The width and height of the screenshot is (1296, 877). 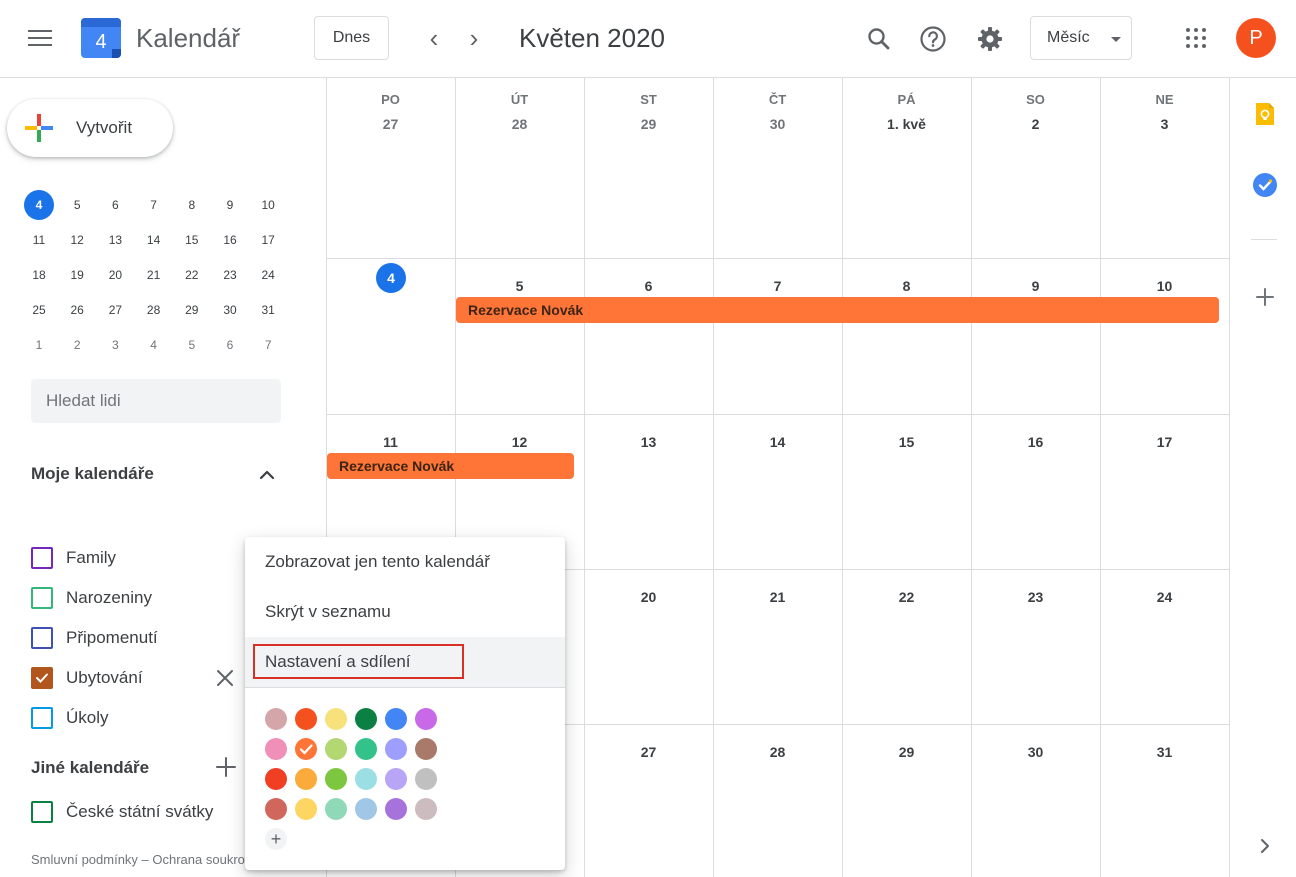 I want to click on my-calendar-item: Family, so click(x=141, y=558).